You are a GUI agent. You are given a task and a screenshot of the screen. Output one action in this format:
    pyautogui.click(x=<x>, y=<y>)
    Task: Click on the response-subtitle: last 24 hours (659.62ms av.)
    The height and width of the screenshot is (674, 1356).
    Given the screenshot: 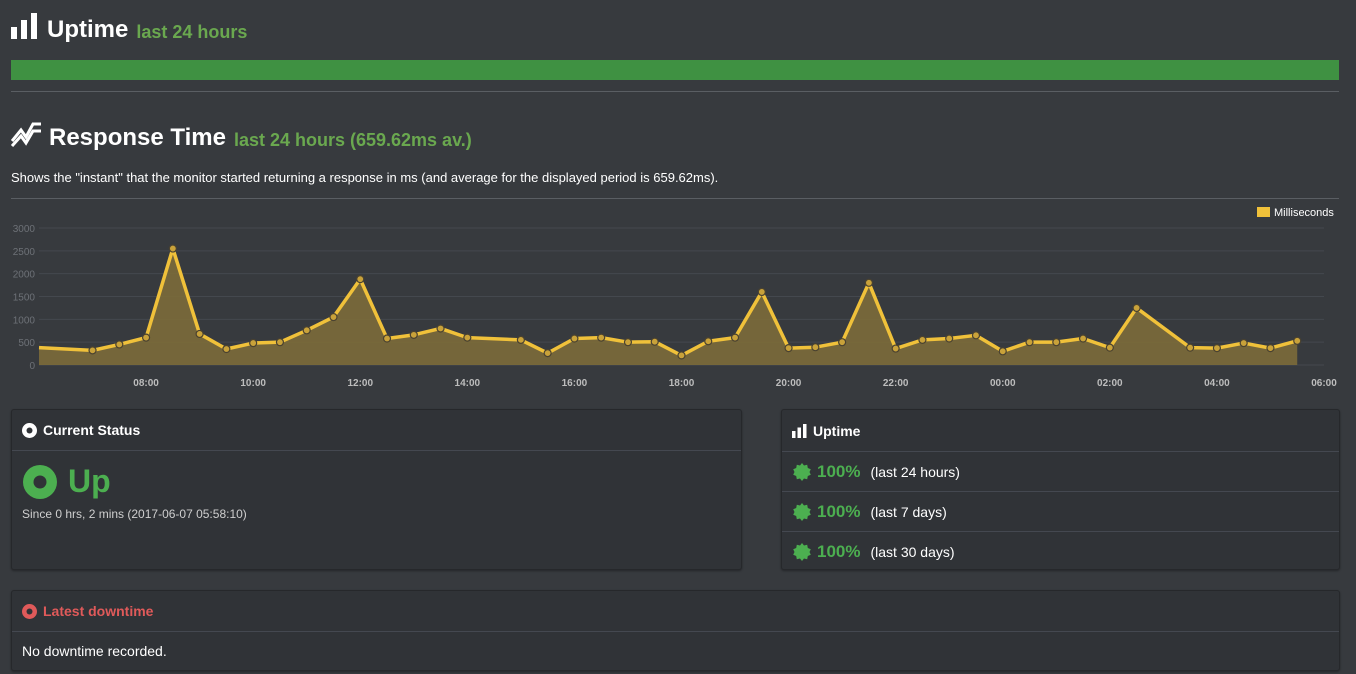 What is the action you would take?
    pyautogui.click(x=352, y=140)
    